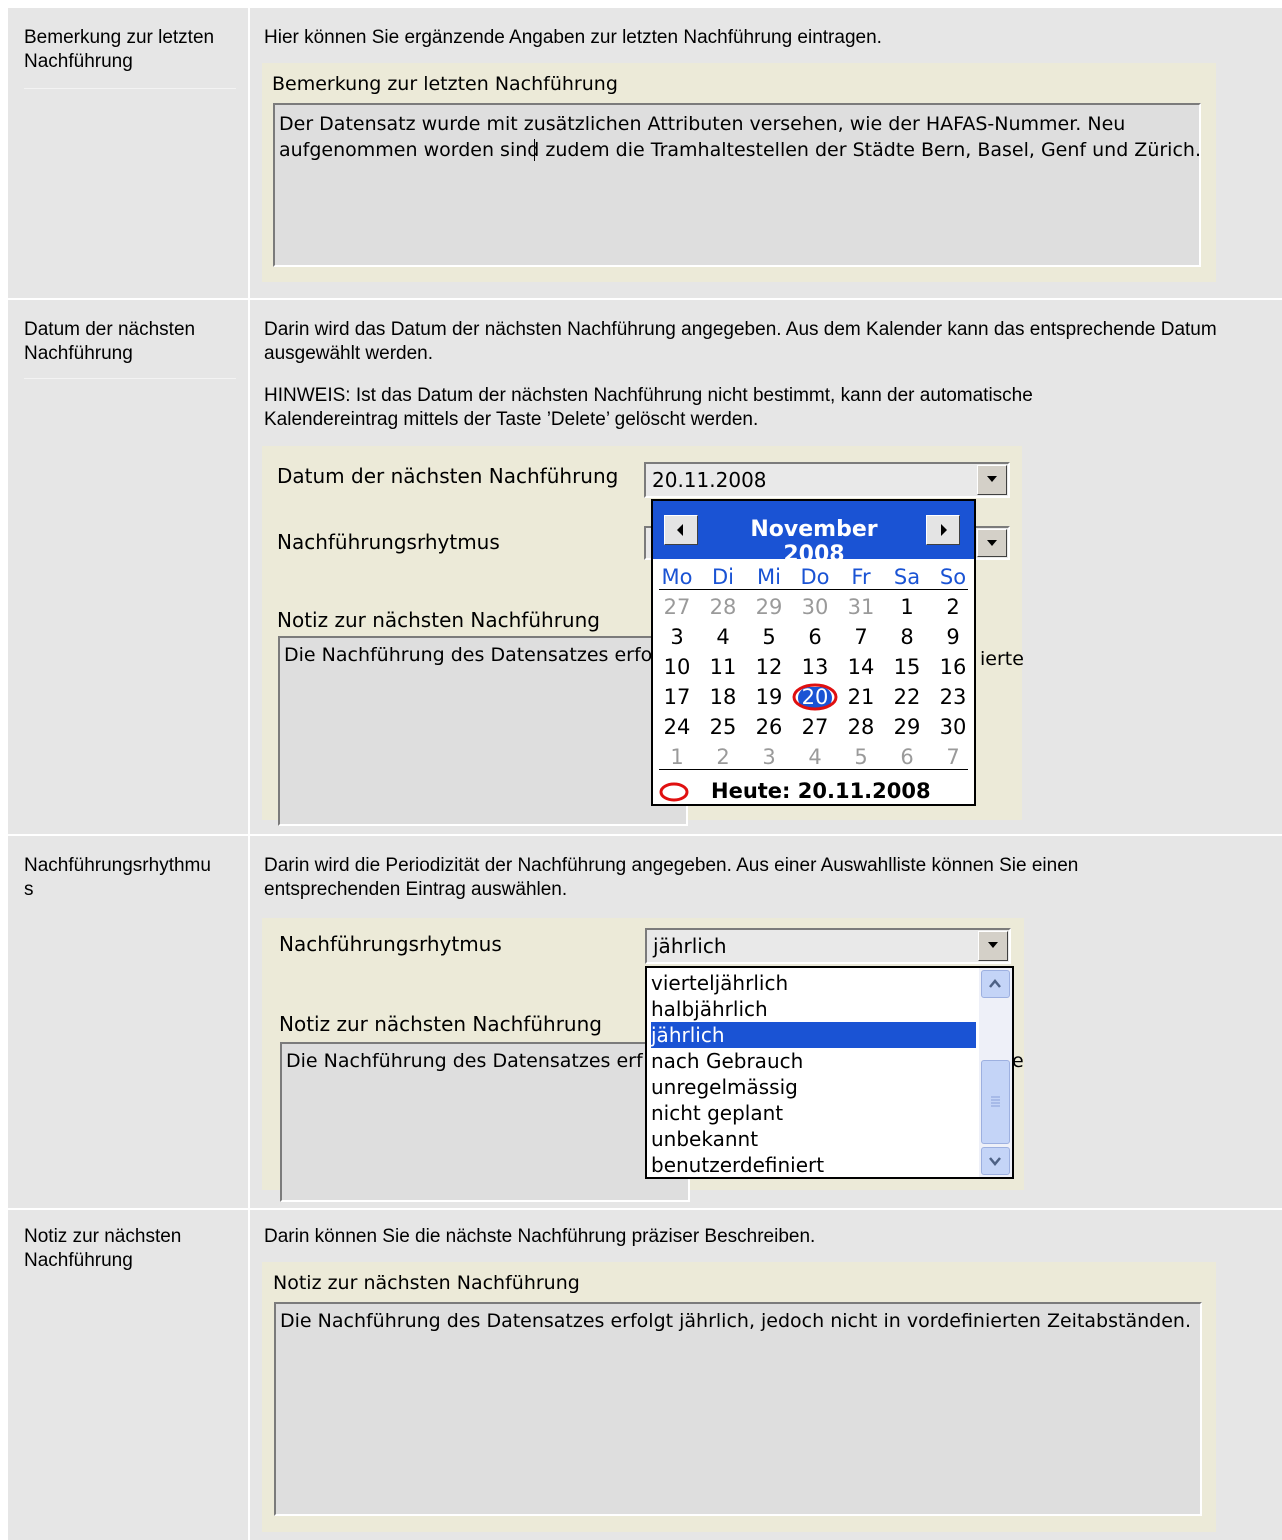  I want to click on calendar-day: 8, so click(907, 637).